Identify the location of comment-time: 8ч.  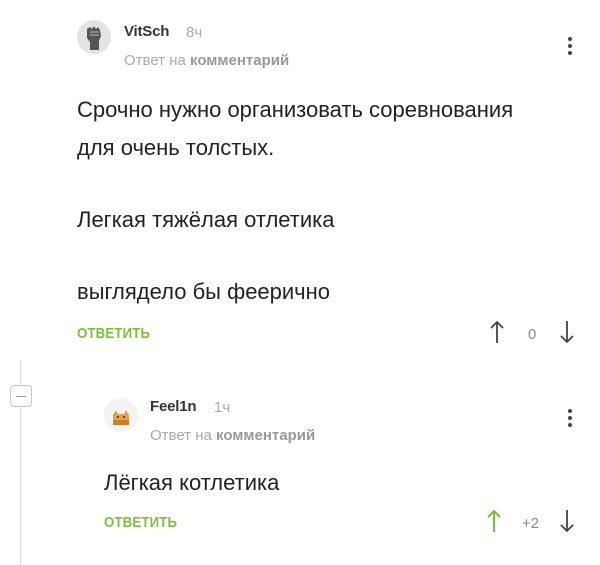
(194, 32).